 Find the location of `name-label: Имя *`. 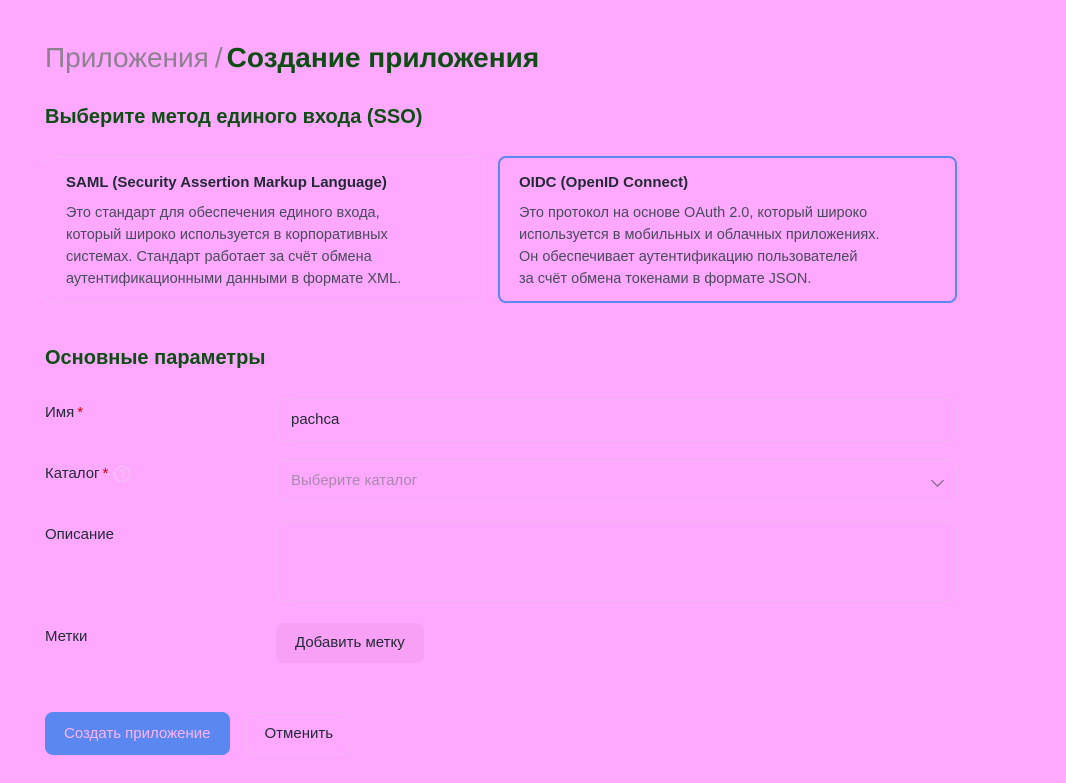

name-label: Имя * is located at coordinates (64, 412).